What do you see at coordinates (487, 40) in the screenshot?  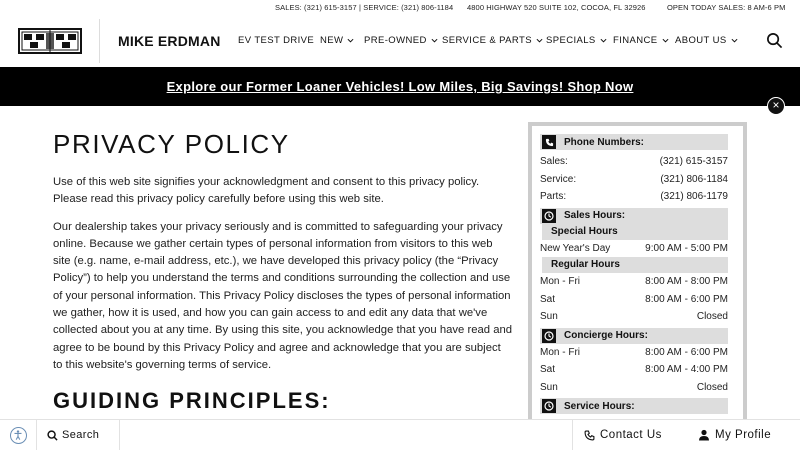 I see `nav-label: SERVICE & PARTS` at bounding box center [487, 40].